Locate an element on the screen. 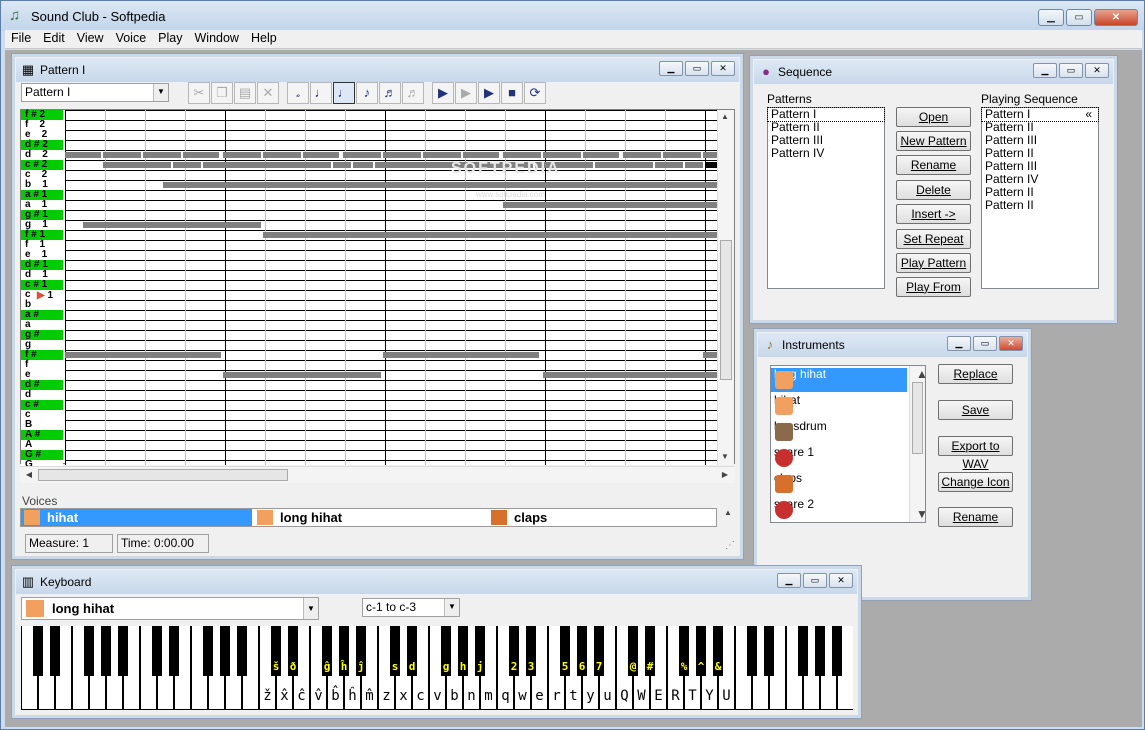 Image resolution: width=1145 pixels, height=730 pixels. delete-icon: ✕ is located at coordinates (268, 93).